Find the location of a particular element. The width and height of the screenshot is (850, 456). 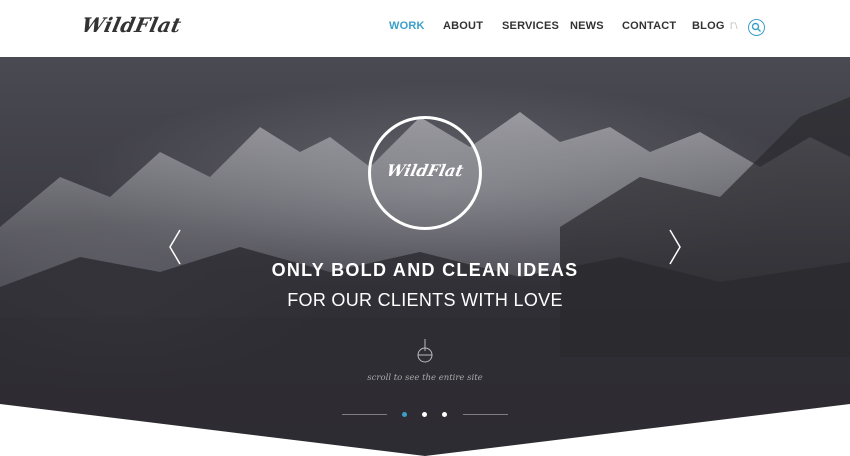

pager-line-left is located at coordinates (364, 414).